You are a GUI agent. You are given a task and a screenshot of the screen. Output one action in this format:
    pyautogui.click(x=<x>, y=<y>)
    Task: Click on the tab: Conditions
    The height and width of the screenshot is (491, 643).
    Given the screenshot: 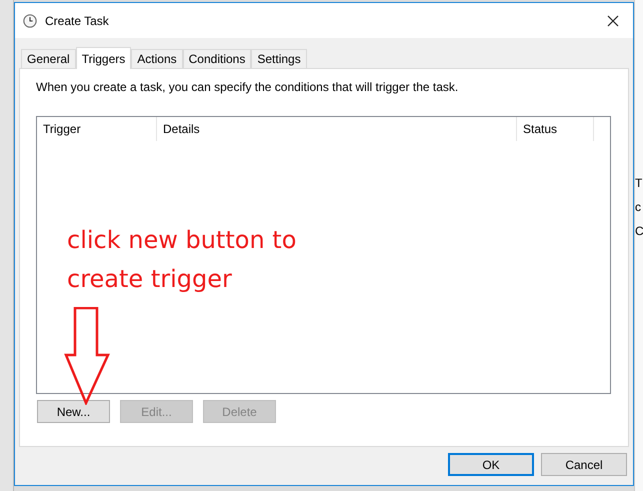 What is the action you would take?
    pyautogui.click(x=217, y=58)
    